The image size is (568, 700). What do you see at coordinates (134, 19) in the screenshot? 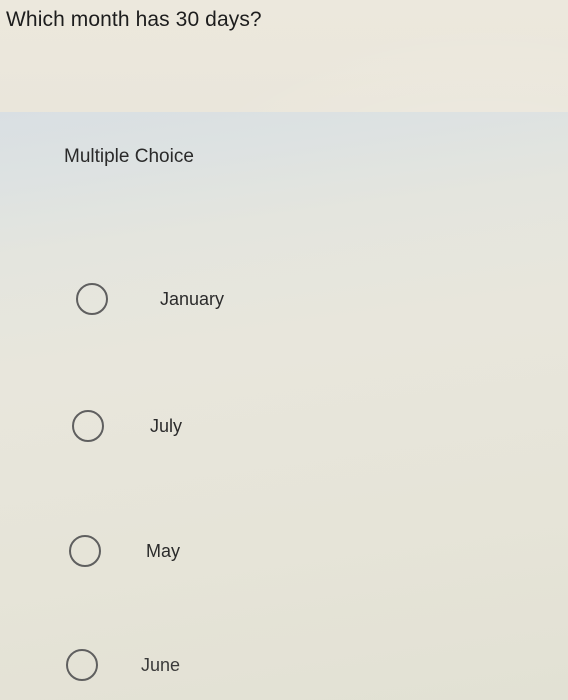
I see `question-text: Which month has 30 days?` at bounding box center [134, 19].